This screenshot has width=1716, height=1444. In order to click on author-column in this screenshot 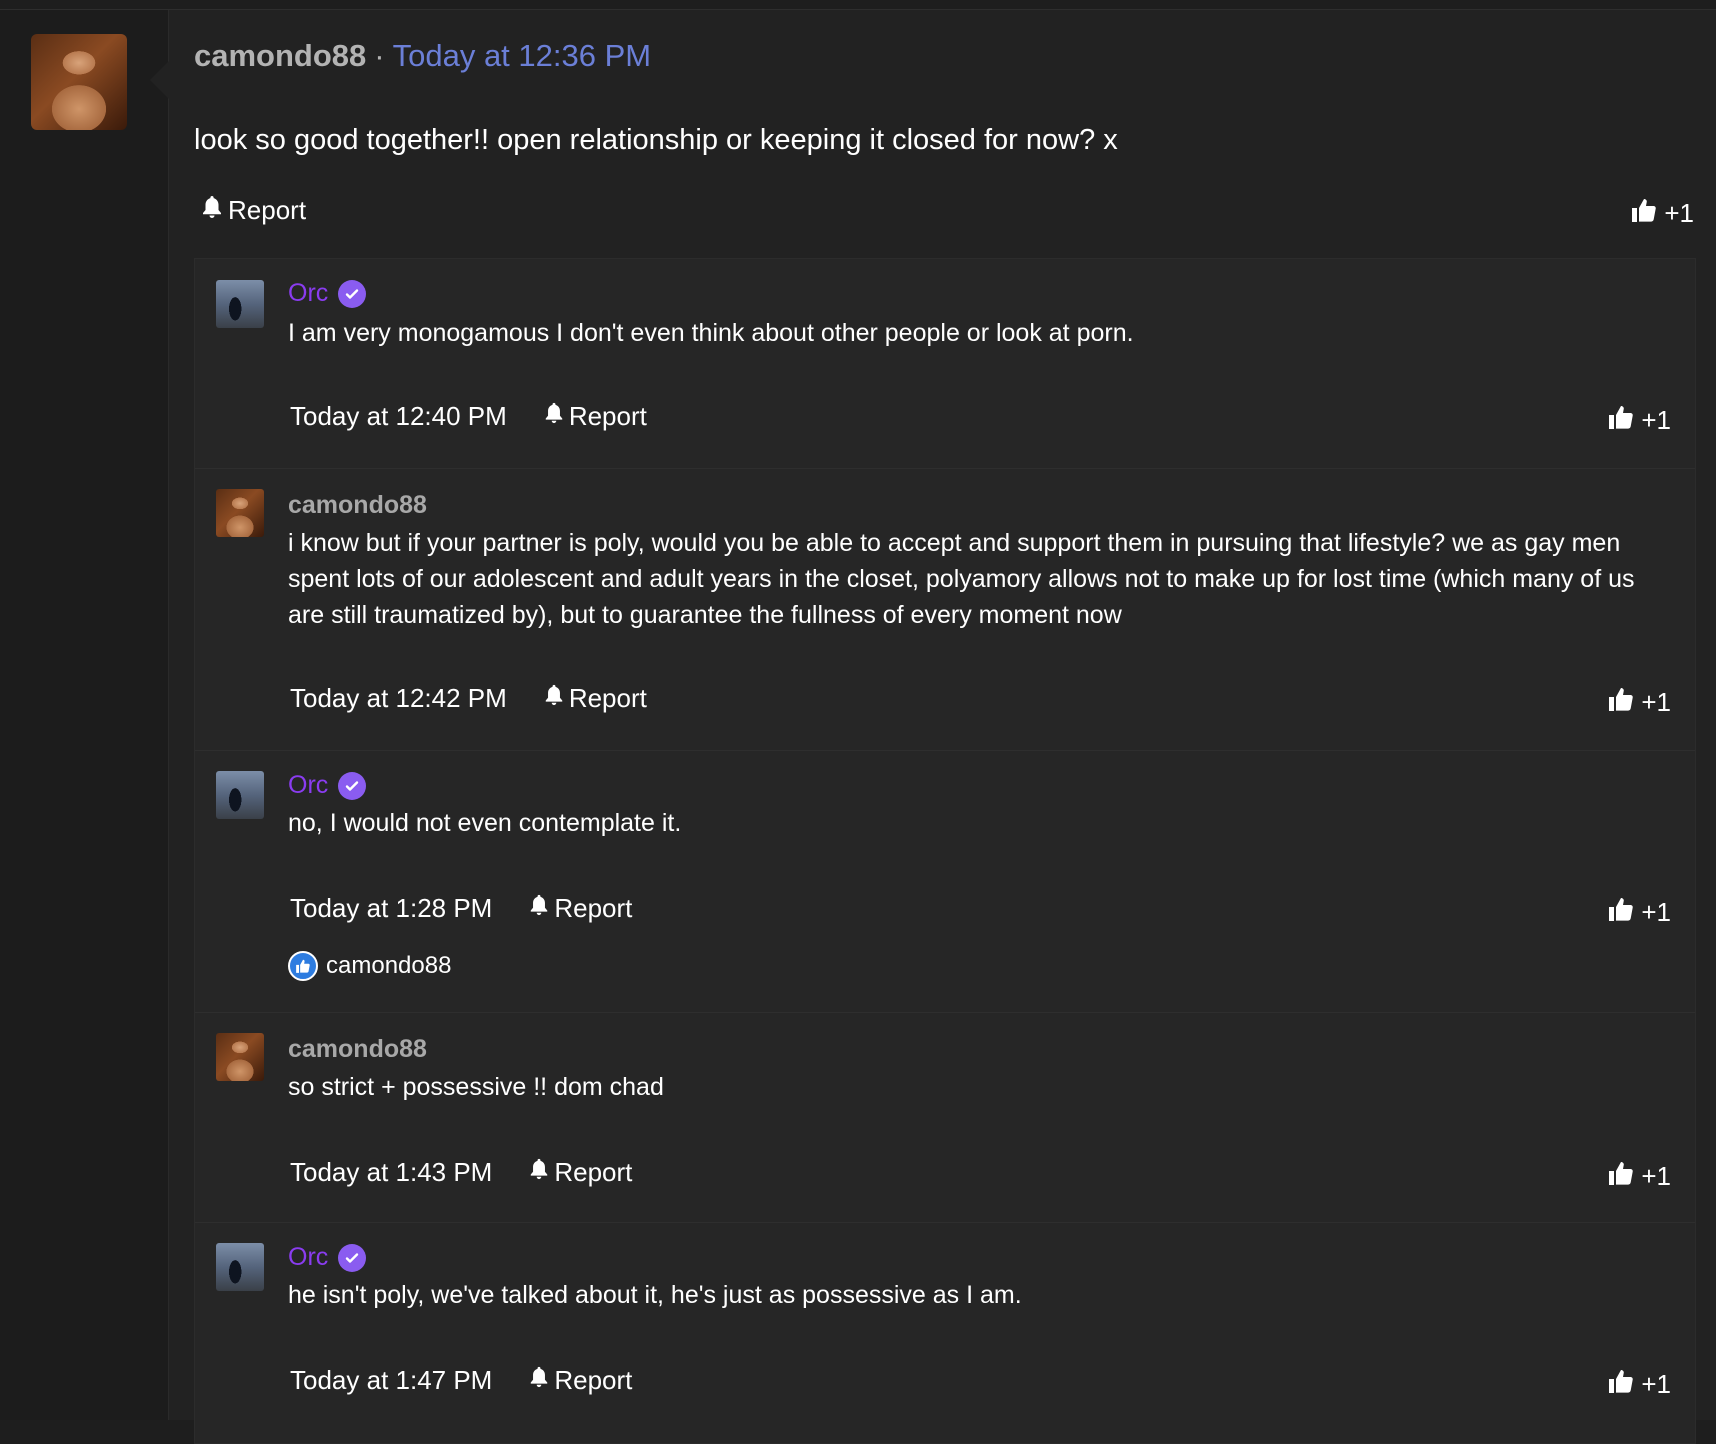, I will do `click(84, 715)`.